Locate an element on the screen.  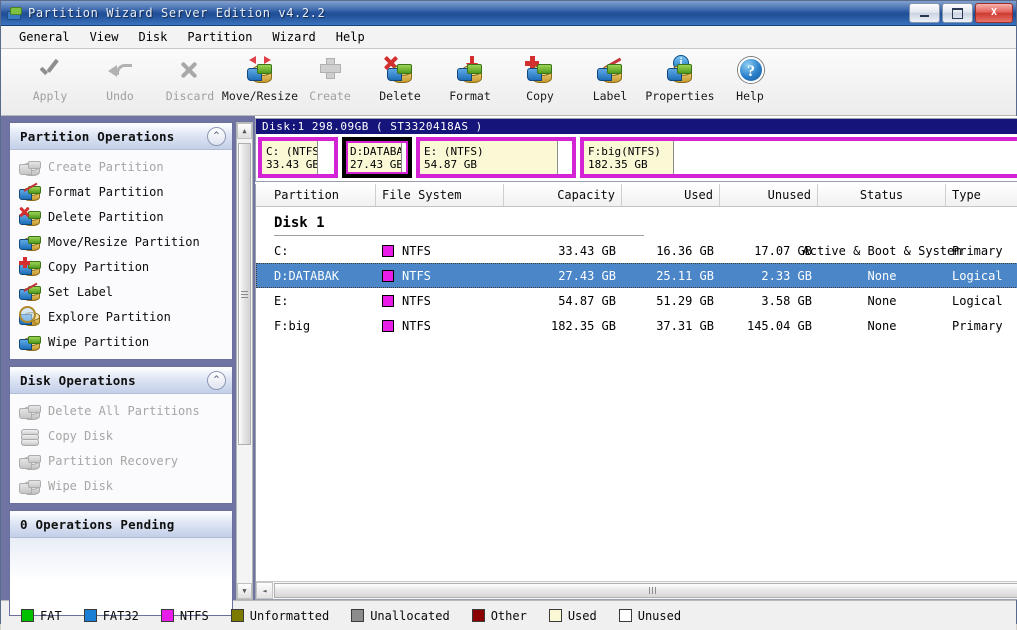
disk-map-partition-f: F:big(NTFS) 182.35 GB is located at coordinates (798, 157).